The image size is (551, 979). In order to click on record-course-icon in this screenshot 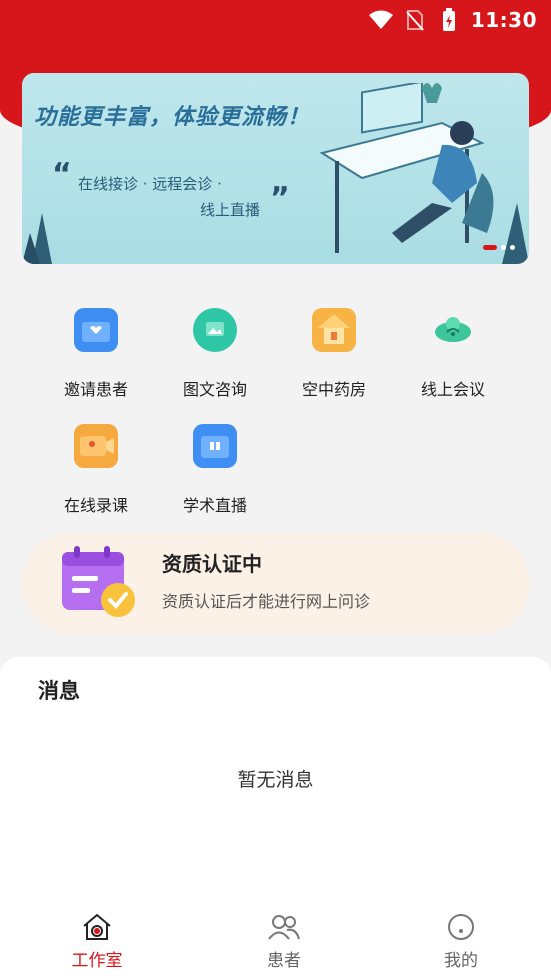, I will do `click(96, 446)`.